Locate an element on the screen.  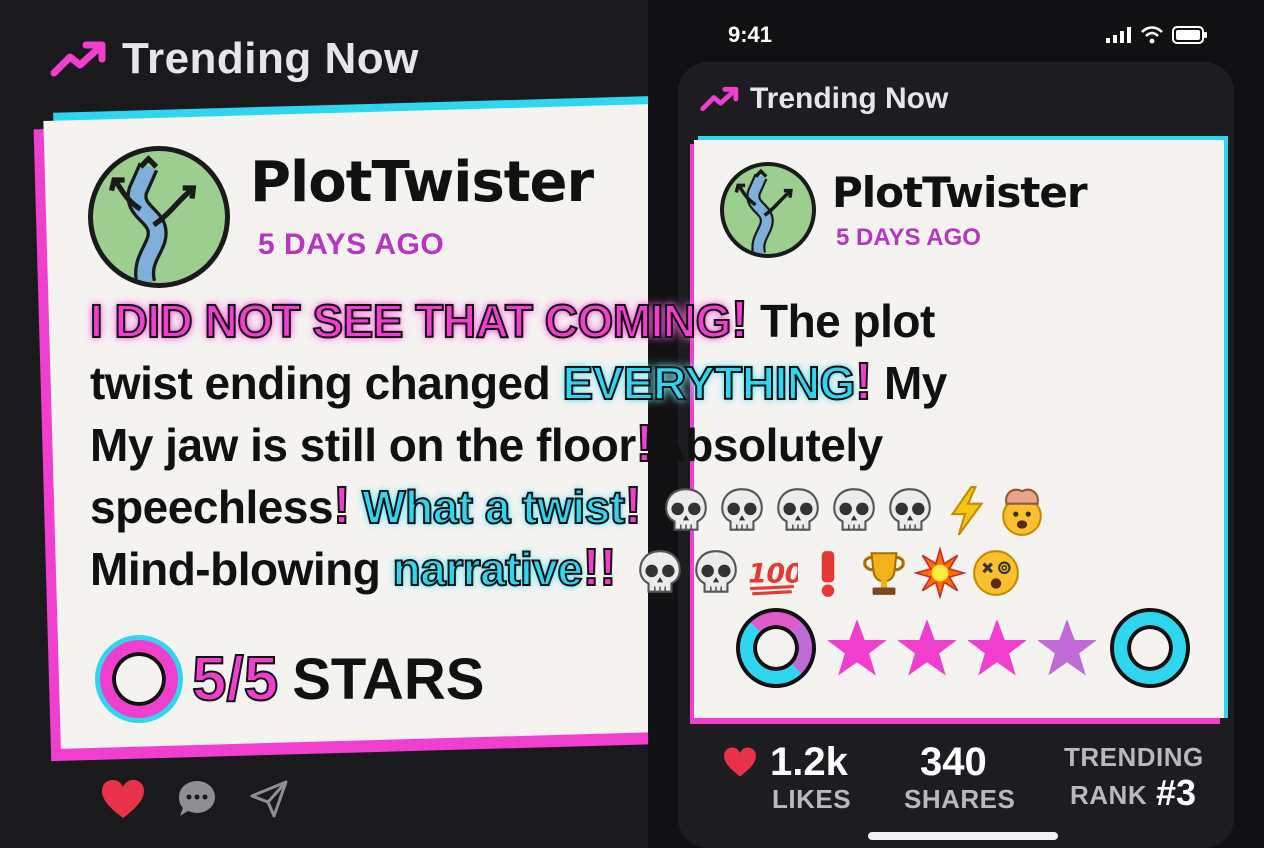
post-line: Mind-blowing narrative!! 100 is located at coordinates (645, 569).